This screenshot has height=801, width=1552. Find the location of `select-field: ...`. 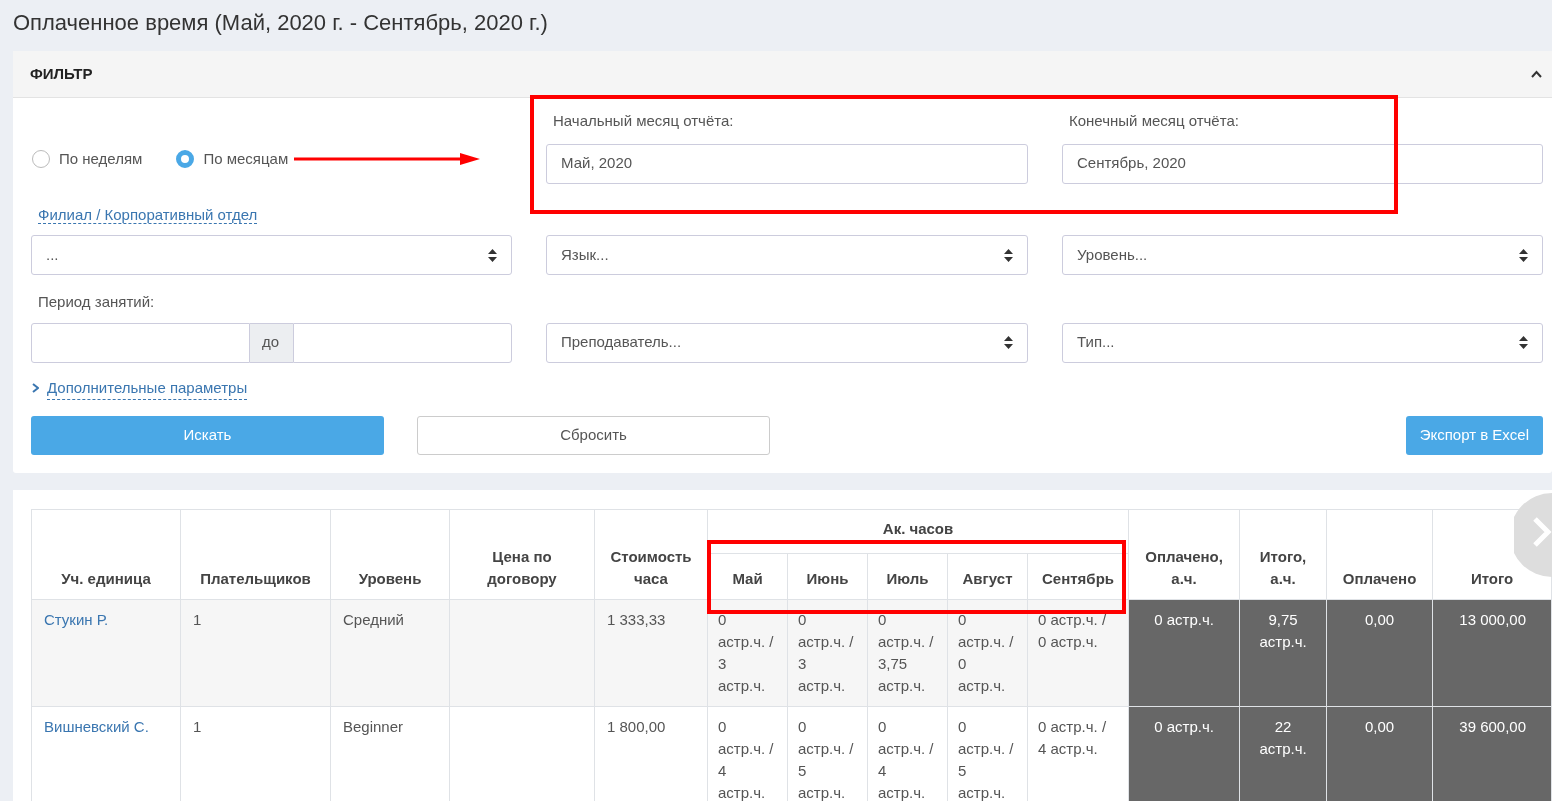

select-field: ... is located at coordinates (271, 255).